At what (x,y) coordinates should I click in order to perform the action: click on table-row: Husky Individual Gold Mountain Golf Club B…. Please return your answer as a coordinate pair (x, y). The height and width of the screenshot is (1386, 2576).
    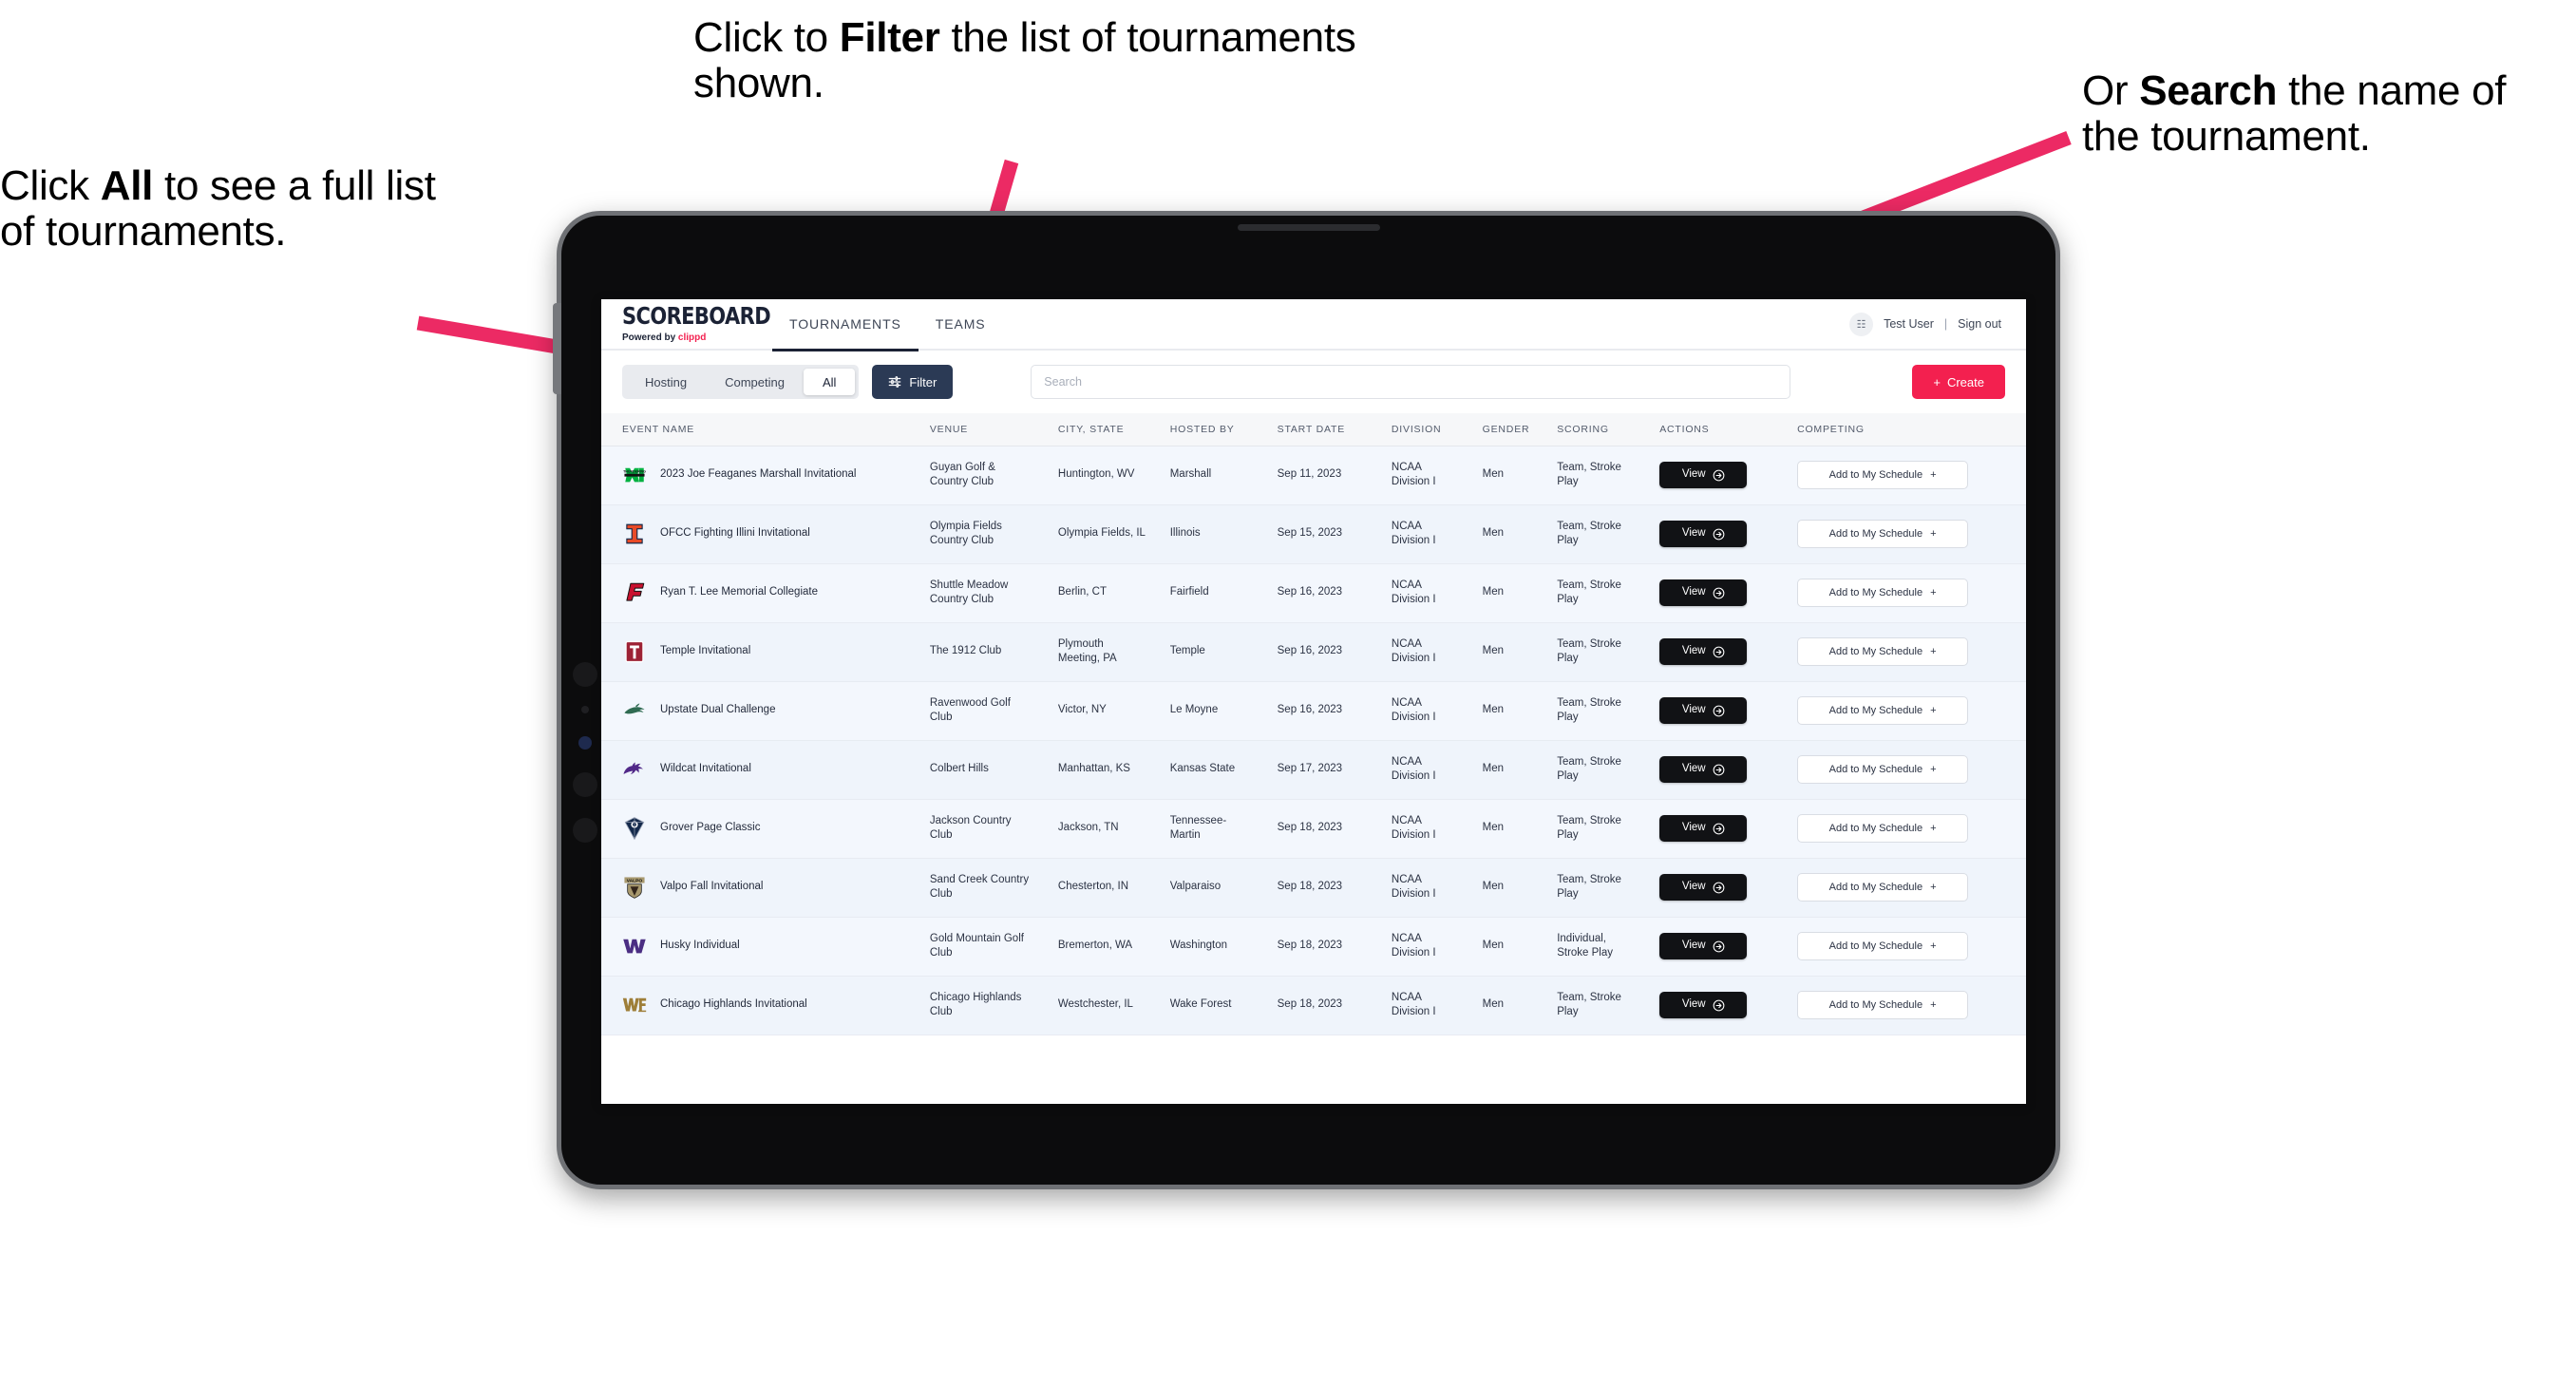
    Looking at the image, I should click on (1313, 947).